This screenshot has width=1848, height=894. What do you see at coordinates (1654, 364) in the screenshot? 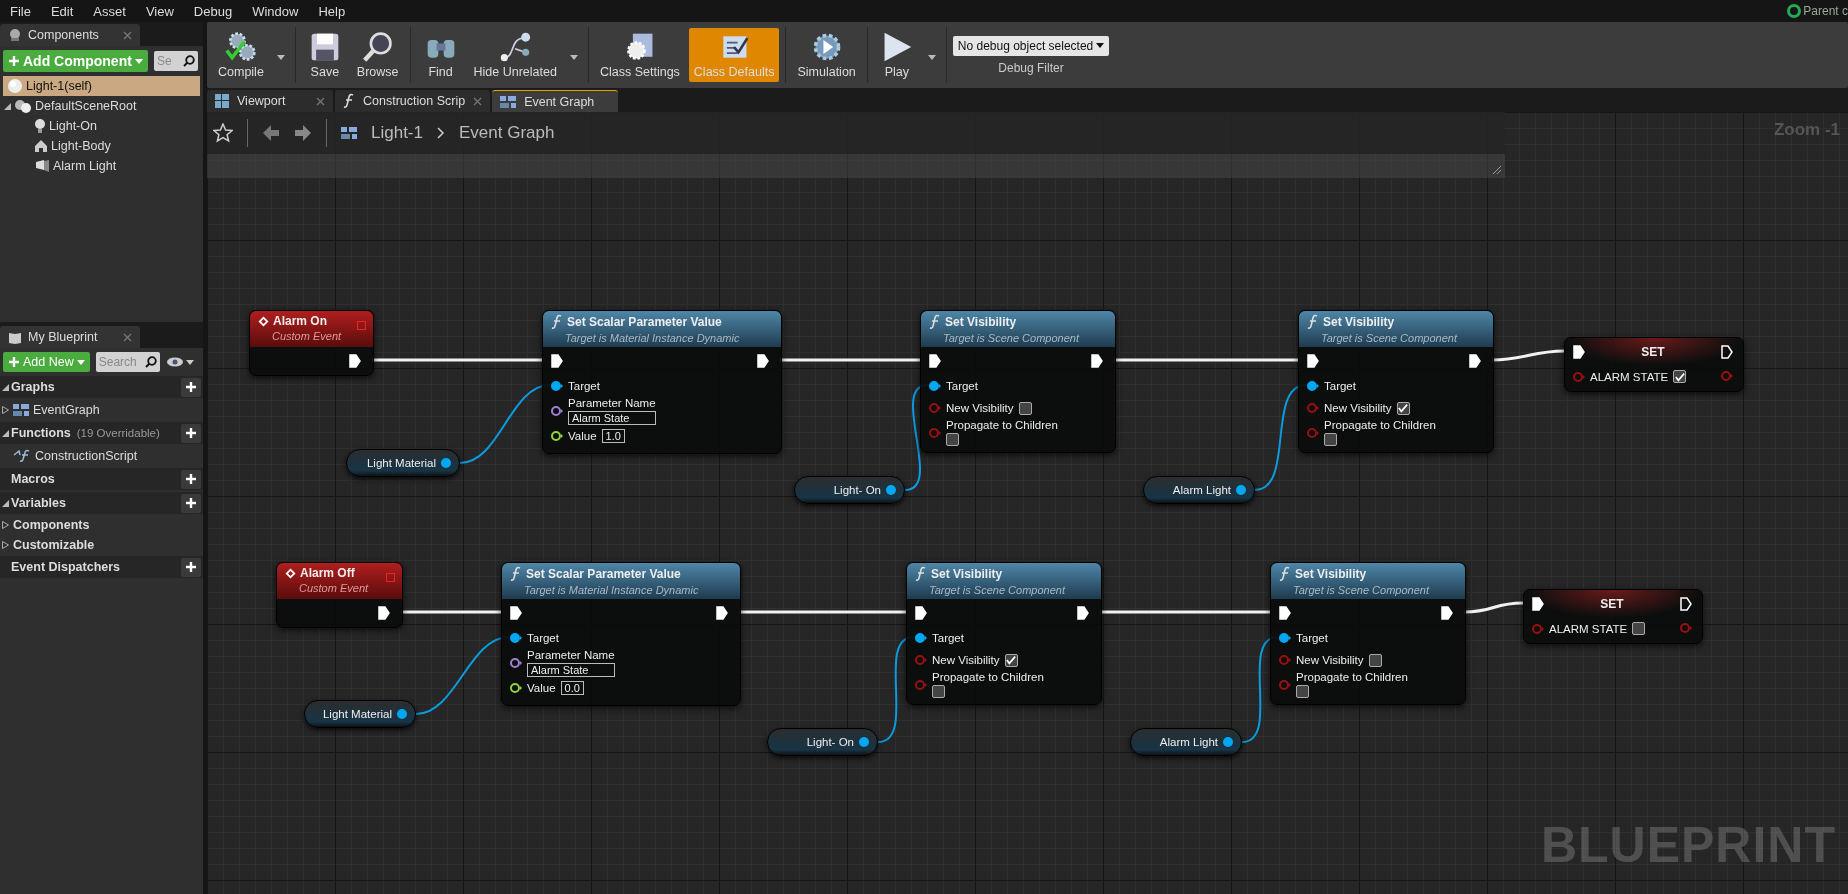
I see `set-node: SET ALARM STATE` at bounding box center [1654, 364].